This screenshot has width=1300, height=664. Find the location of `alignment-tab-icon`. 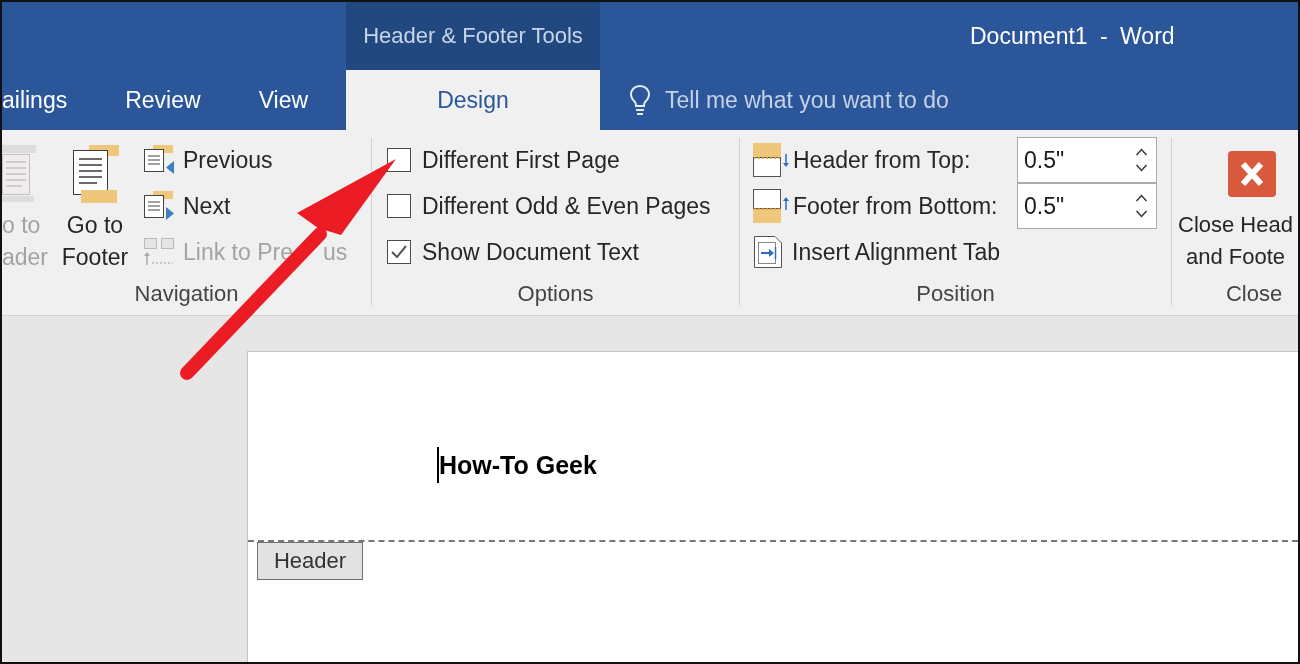

alignment-tab-icon is located at coordinates (768, 252).